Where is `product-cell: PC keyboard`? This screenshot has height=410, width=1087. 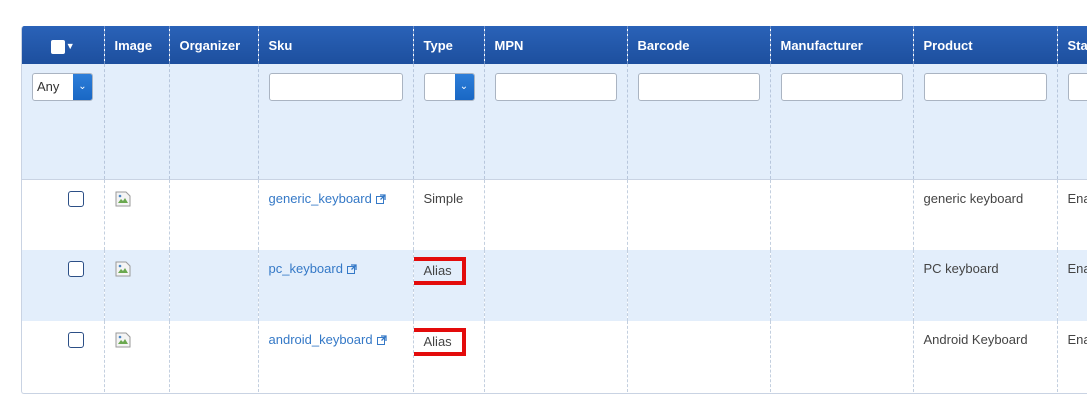
product-cell: PC keyboard is located at coordinates (985, 285).